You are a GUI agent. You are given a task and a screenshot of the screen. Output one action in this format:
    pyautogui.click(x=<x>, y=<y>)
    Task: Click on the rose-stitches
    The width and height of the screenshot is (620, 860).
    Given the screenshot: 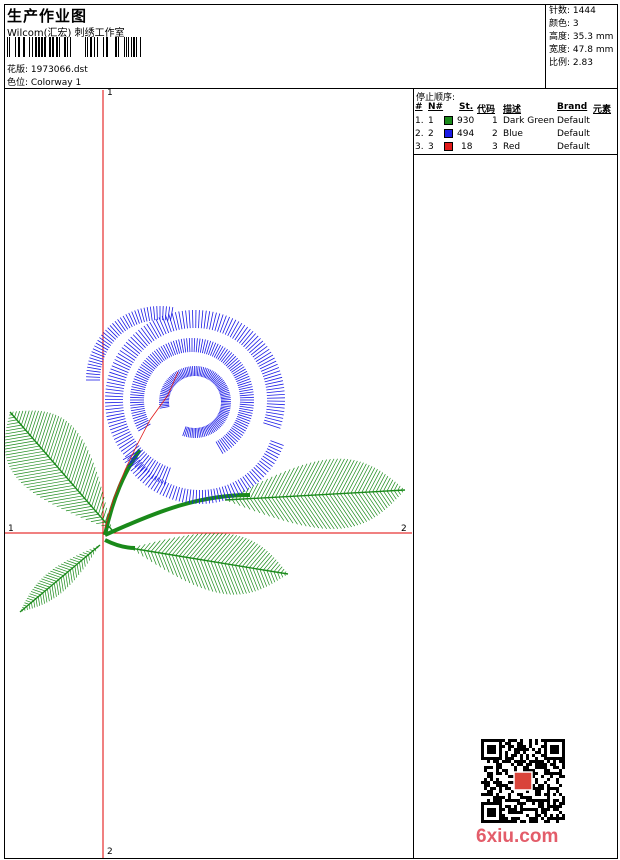 What is the action you would take?
    pyautogui.click(x=185, y=405)
    